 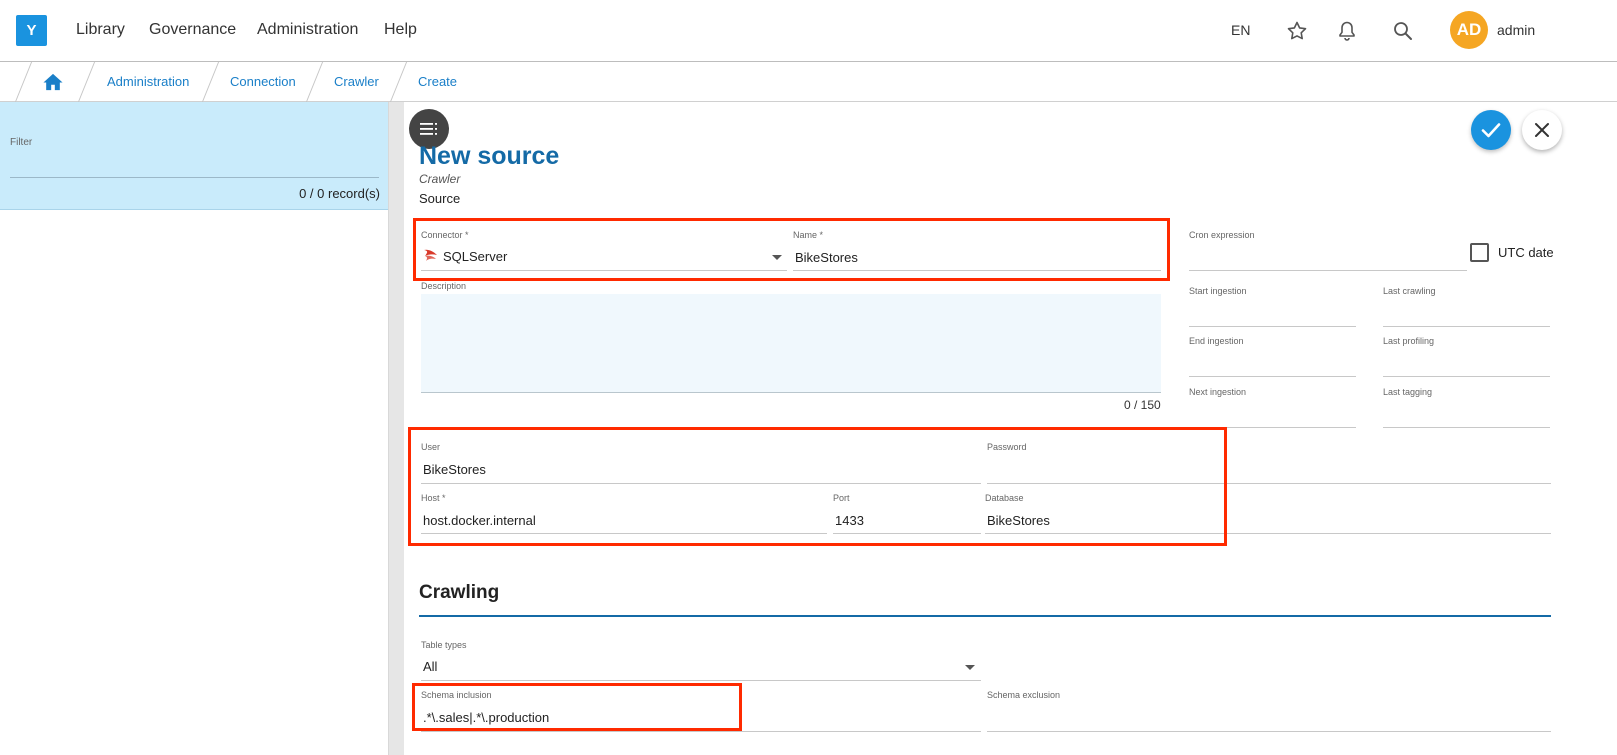 What do you see at coordinates (977, 270) in the screenshot?
I see `name-underline` at bounding box center [977, 270].